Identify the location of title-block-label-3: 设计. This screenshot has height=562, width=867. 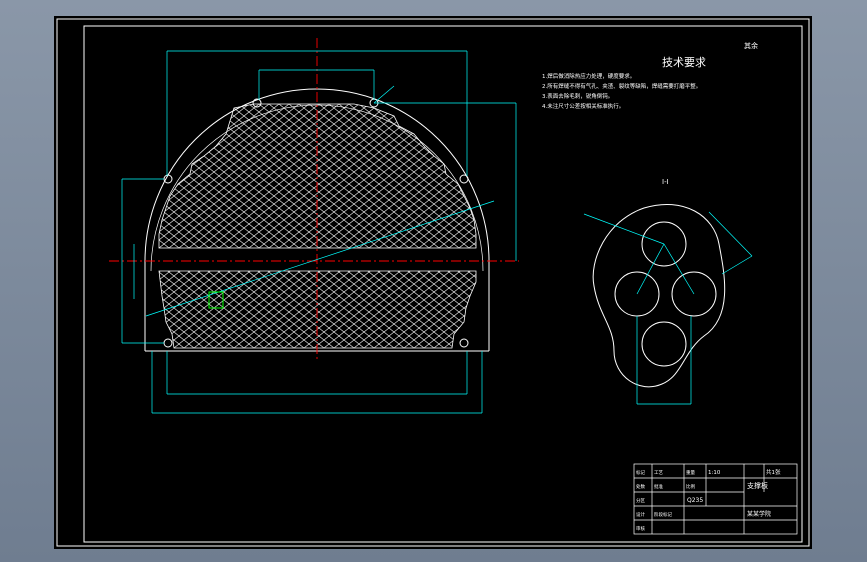
(640, 514).